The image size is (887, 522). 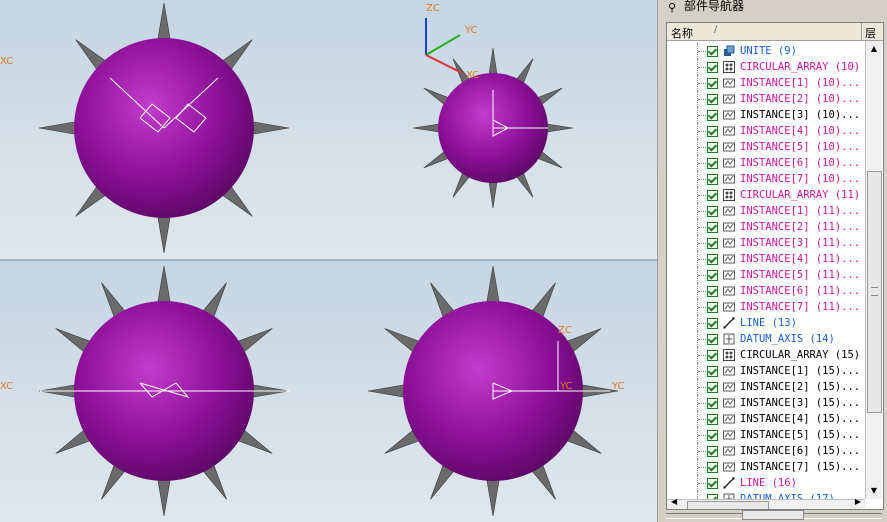 What do you see at coordinates (443, 45) in the screenshot?
I see `triad-y-axis` at bounding box center [443, 45].